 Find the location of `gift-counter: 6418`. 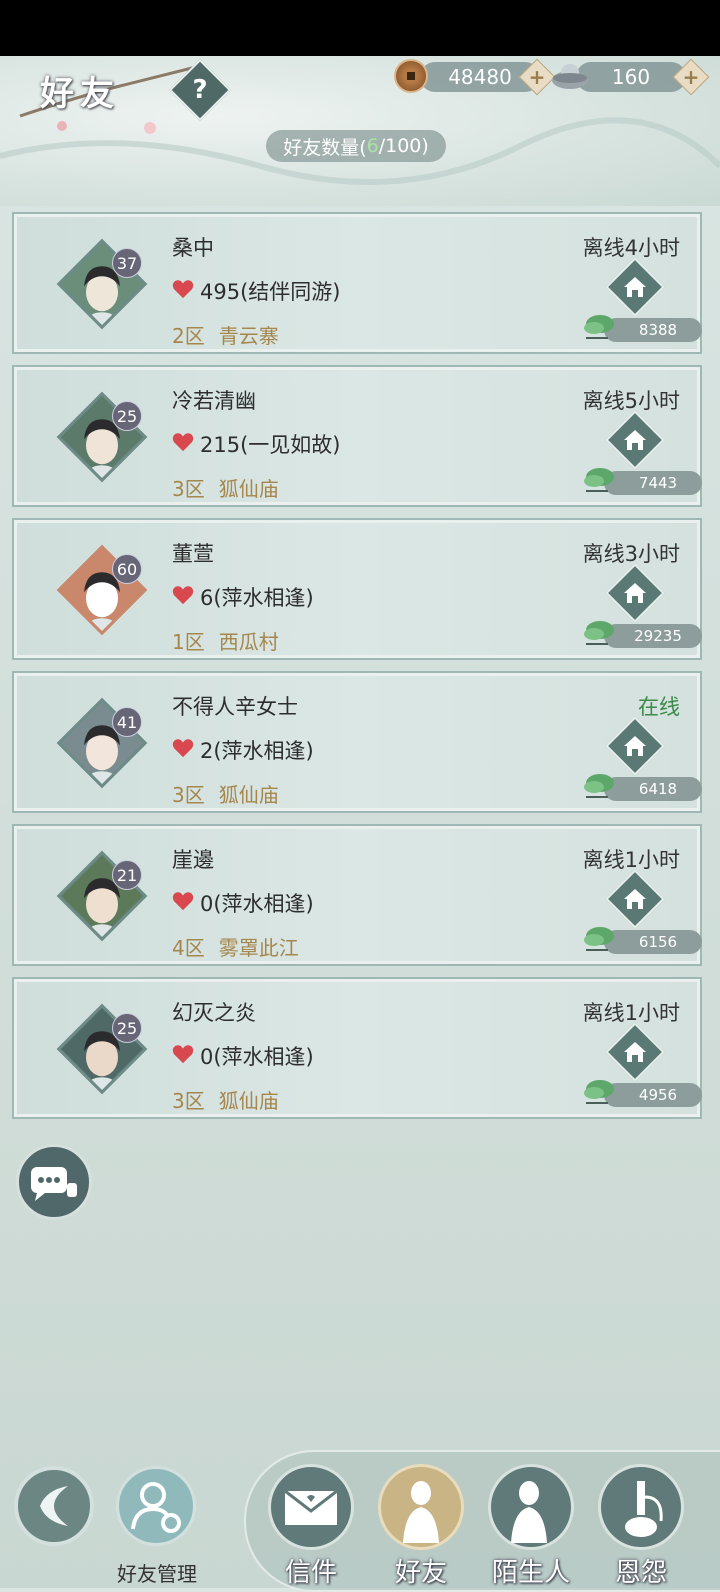

gift-counter: 6418 is located at coordinates (641, 788).